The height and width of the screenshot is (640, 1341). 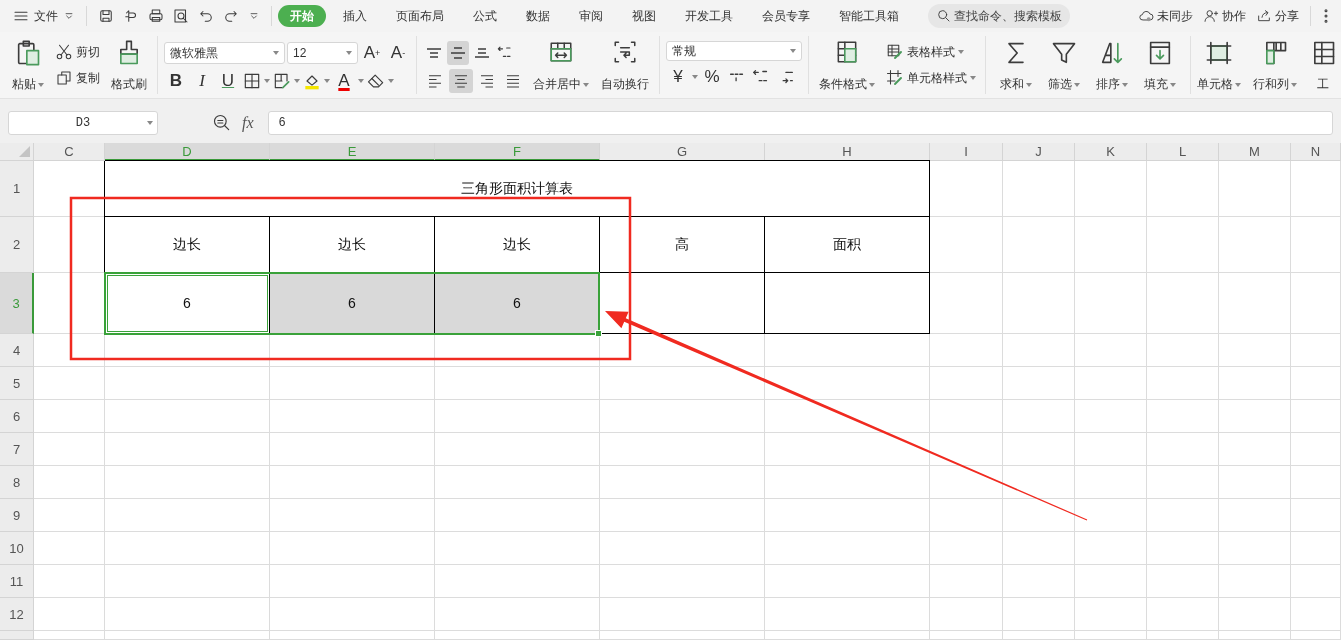 What do you see at coordinates (202, 81) in the screenshot?
I see `italic-button: I` at bounding box center [202, 81].